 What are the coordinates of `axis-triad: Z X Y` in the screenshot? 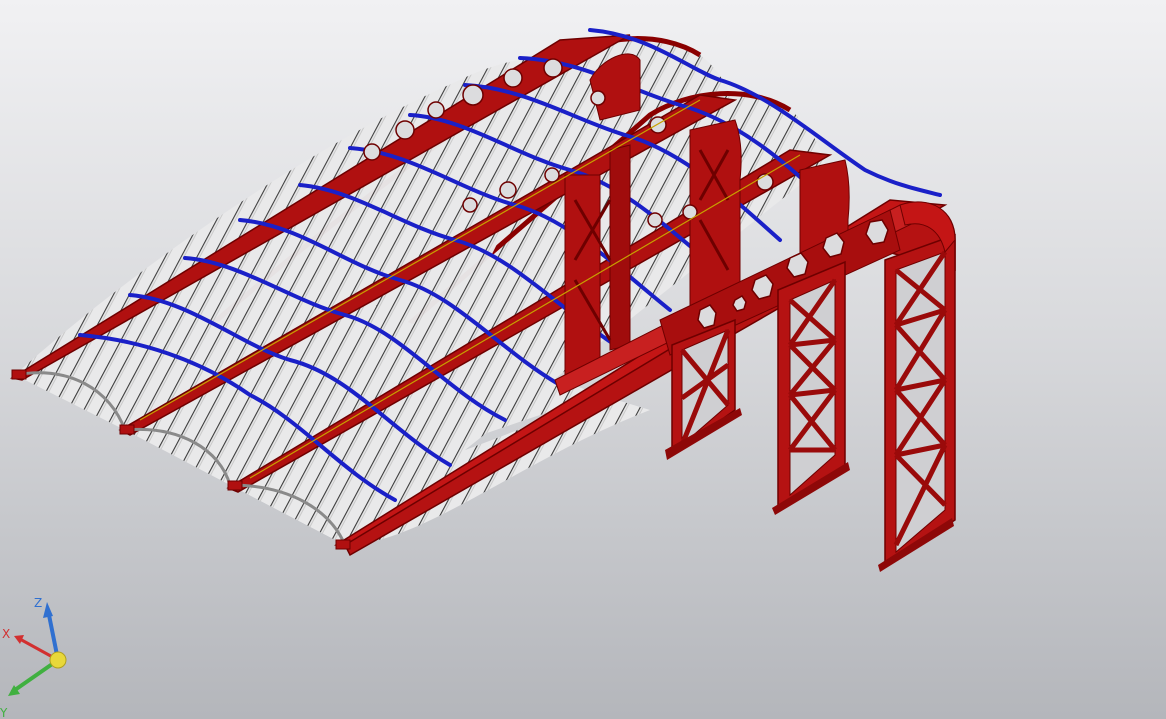 It's located at (40, 654).